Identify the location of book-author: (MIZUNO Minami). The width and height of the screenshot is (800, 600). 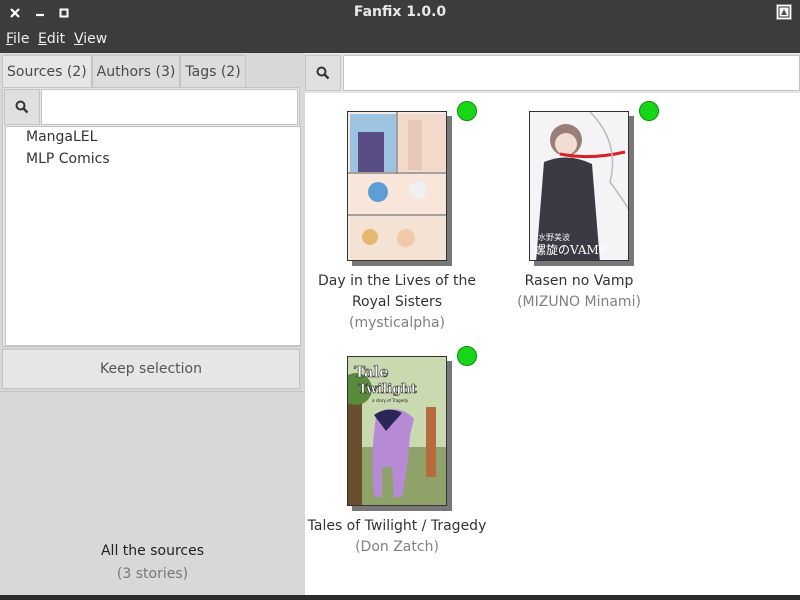
(579, 302).